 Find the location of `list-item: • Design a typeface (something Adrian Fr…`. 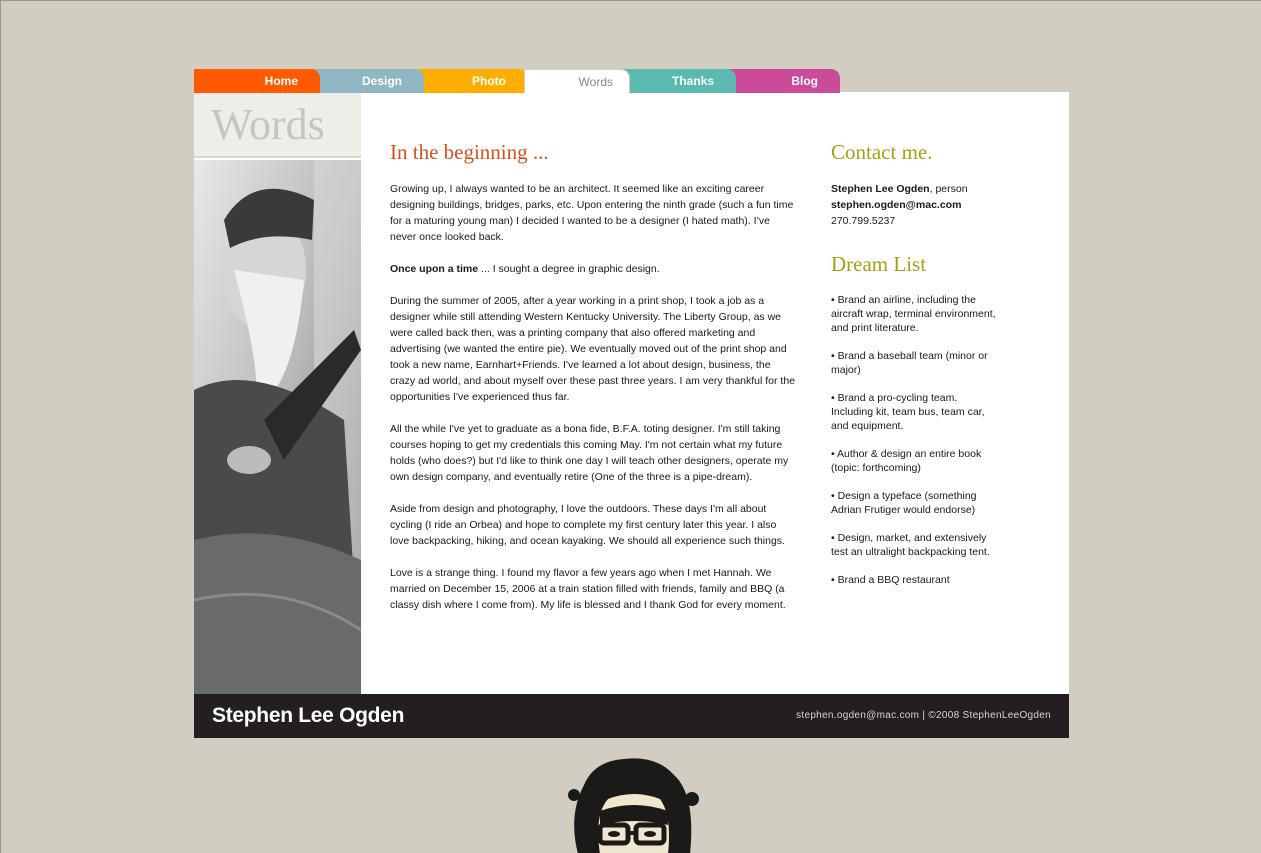

list-item: • Design a typeface (something Adrian Fr… is located at coordinates (904, 503).